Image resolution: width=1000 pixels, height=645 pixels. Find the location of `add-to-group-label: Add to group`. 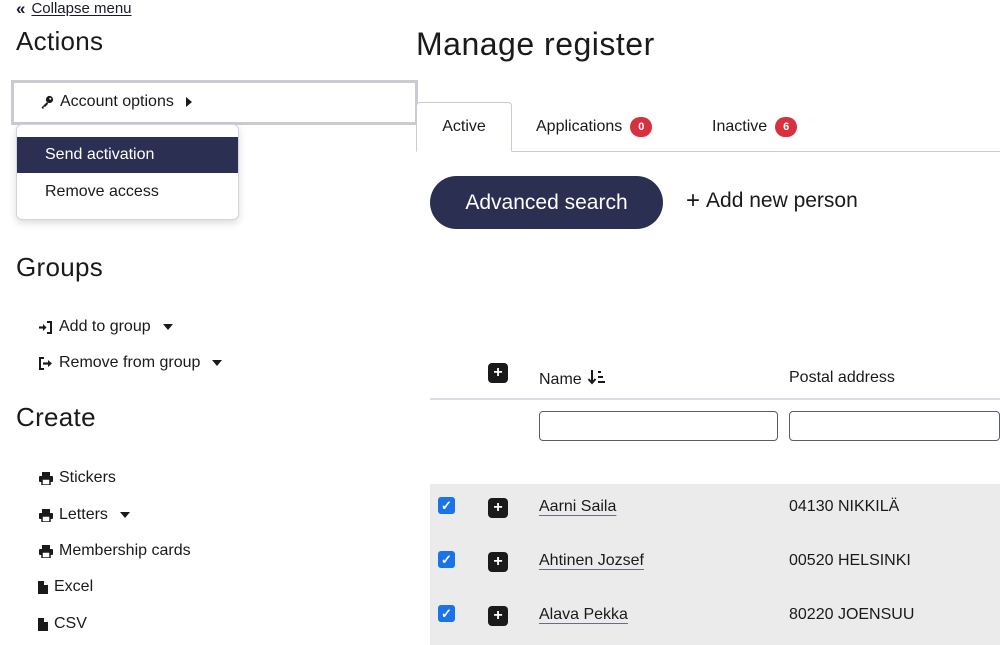

add-to-group-label: Add to group is located at coordinates (105, 326).